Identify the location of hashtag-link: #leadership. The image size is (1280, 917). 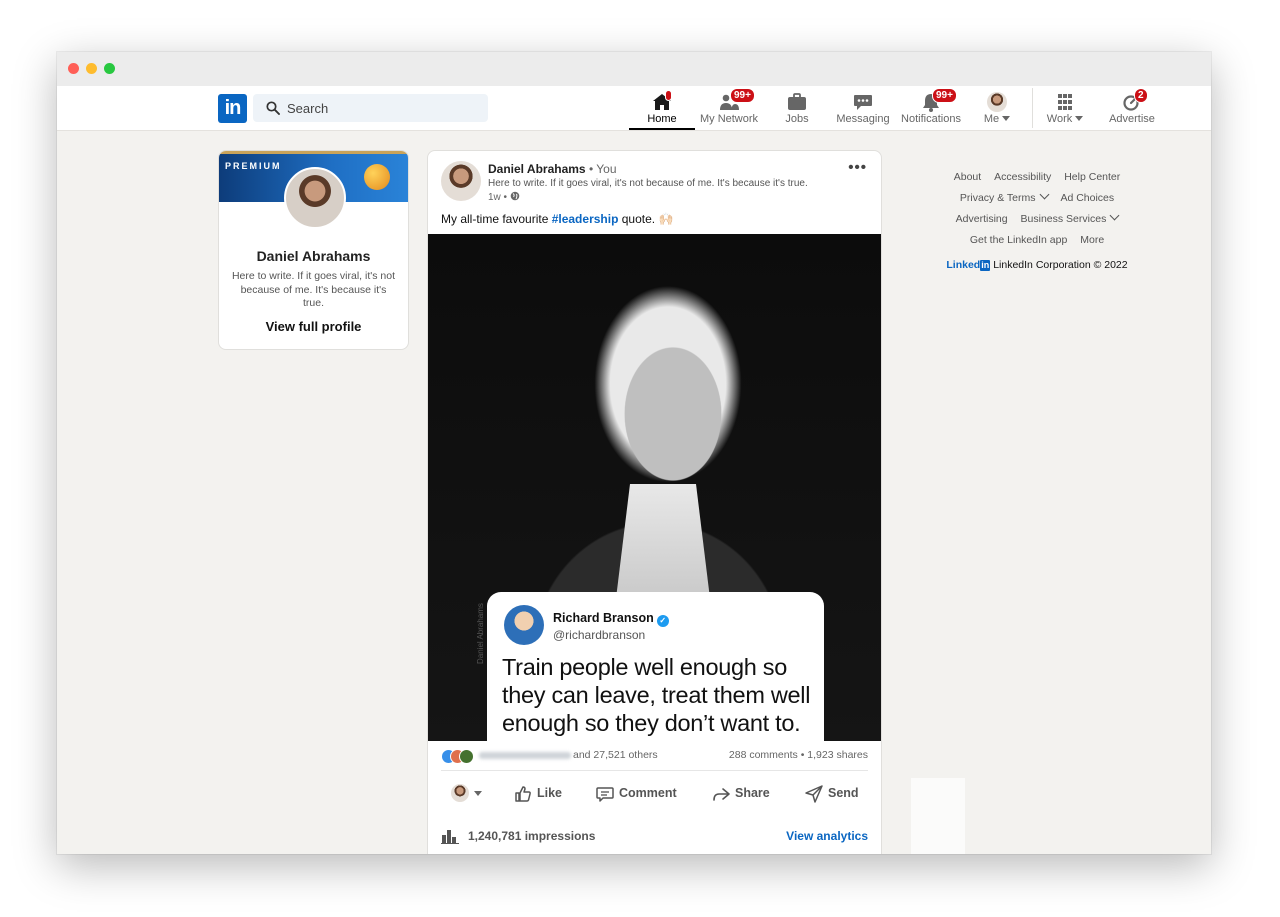
(585, 219).